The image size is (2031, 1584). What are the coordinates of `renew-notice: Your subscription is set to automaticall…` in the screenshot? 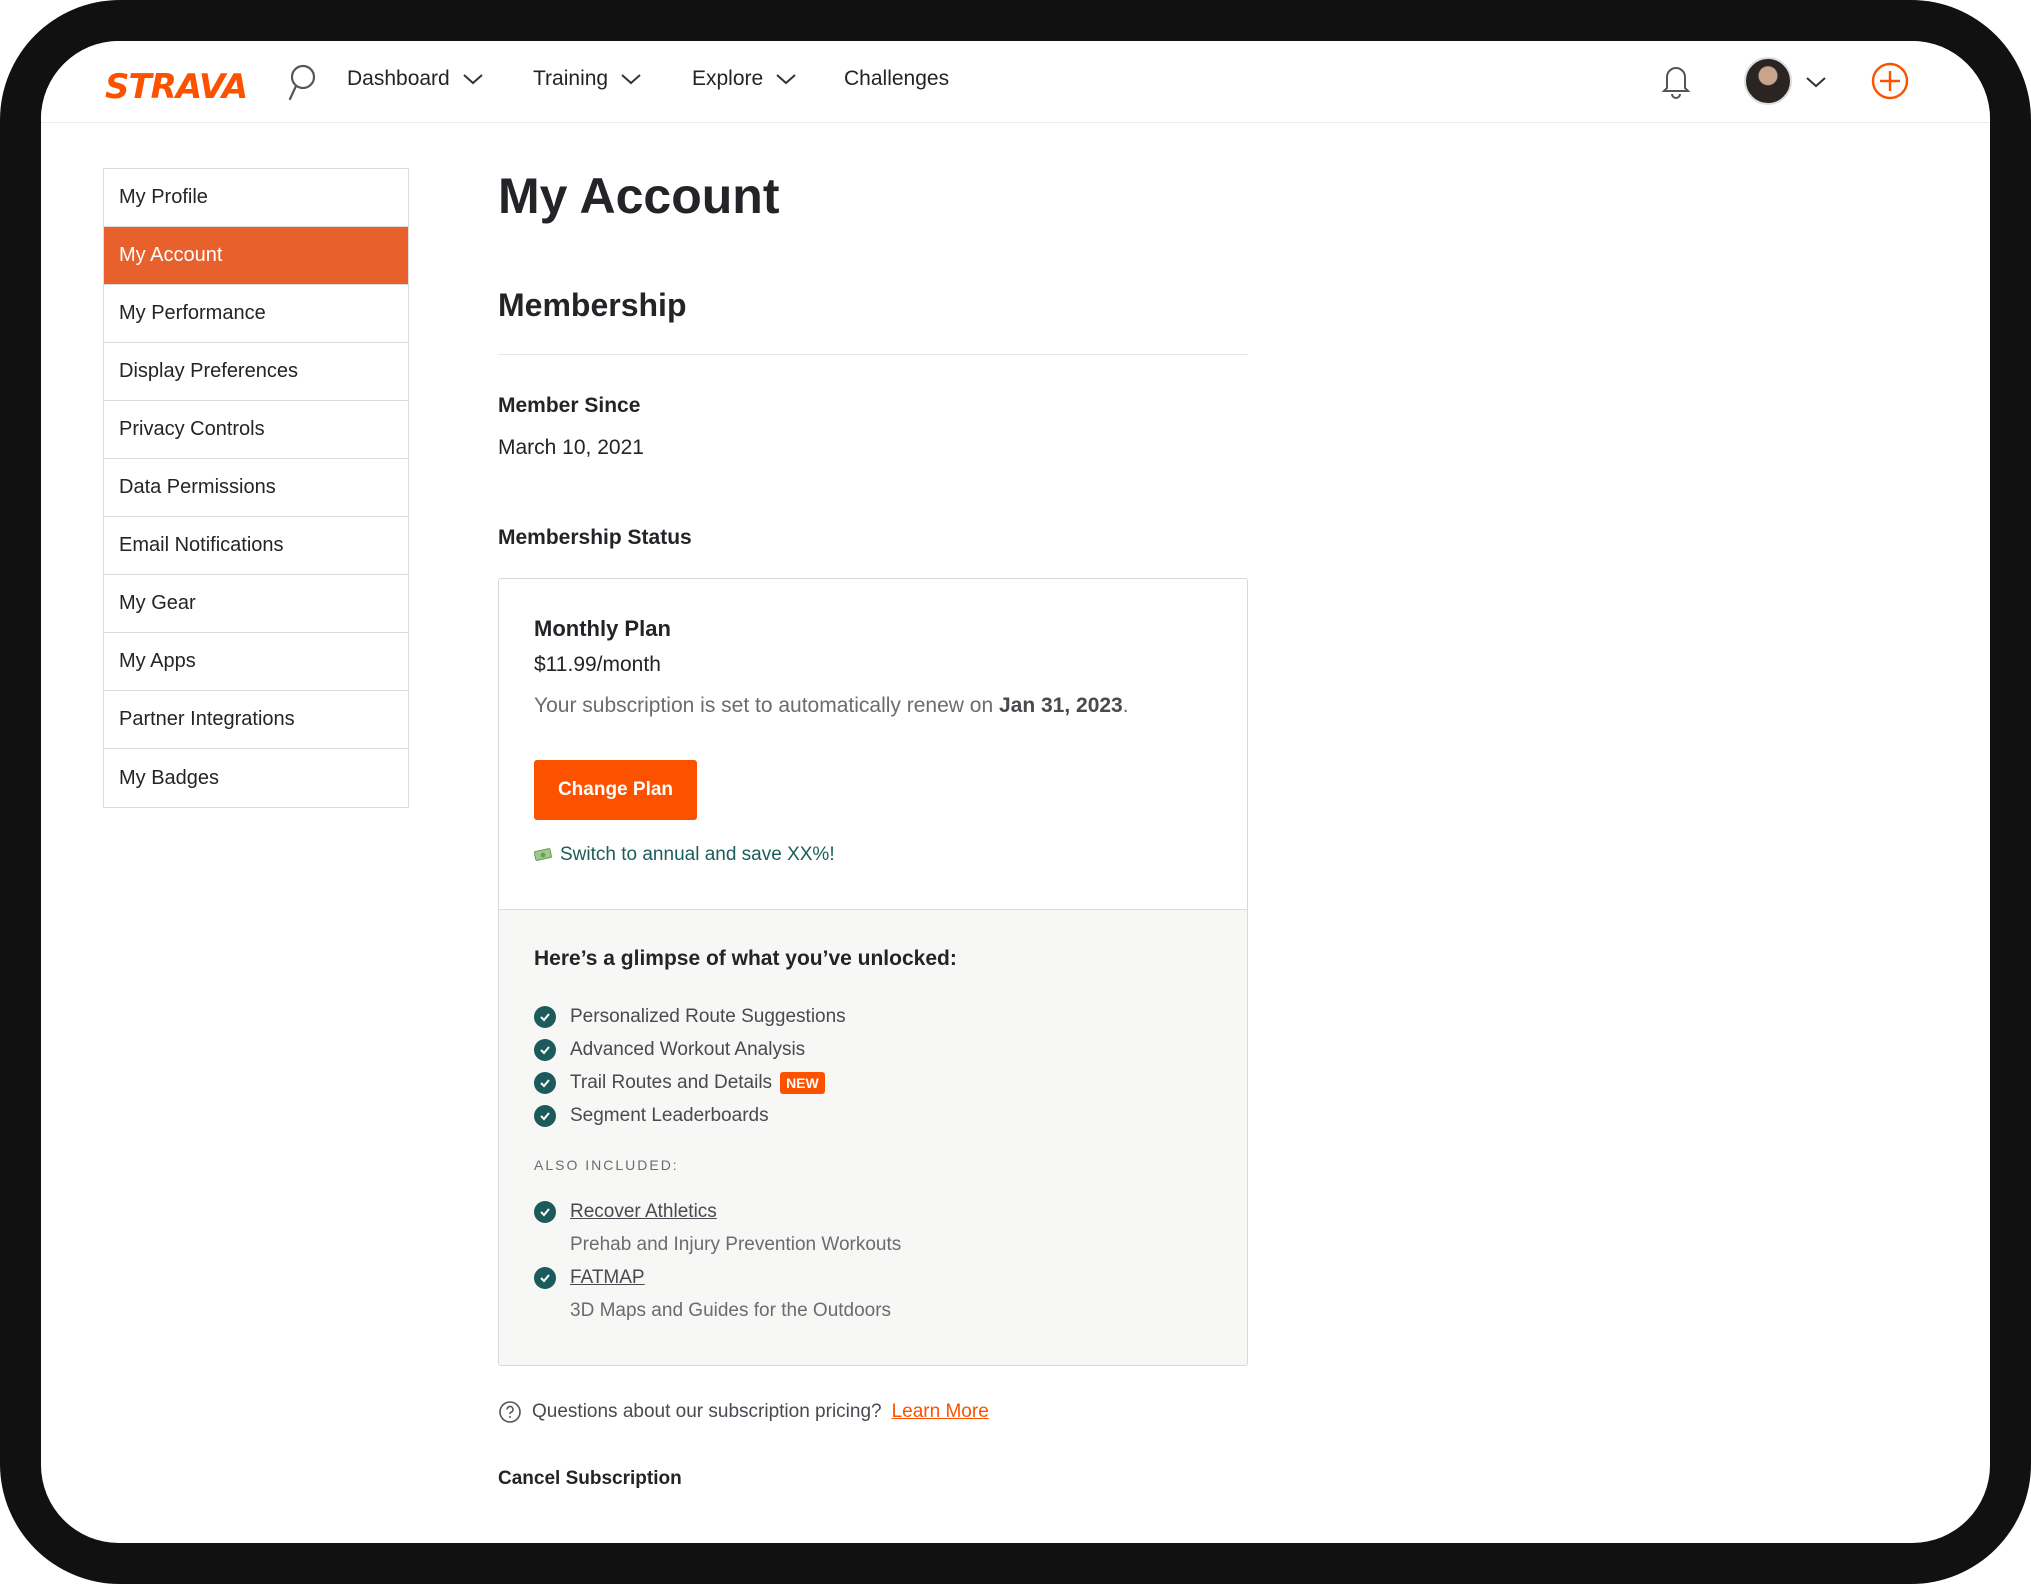 It's located at (831, 706).